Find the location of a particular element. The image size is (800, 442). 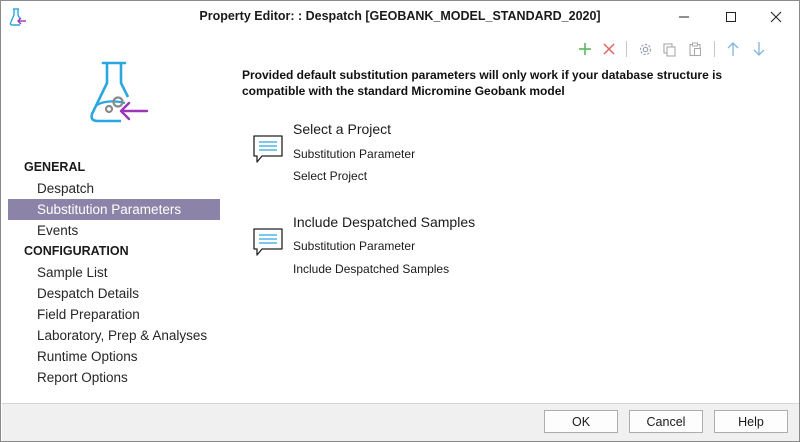

minimize-button is located at coordinates (684, 17).